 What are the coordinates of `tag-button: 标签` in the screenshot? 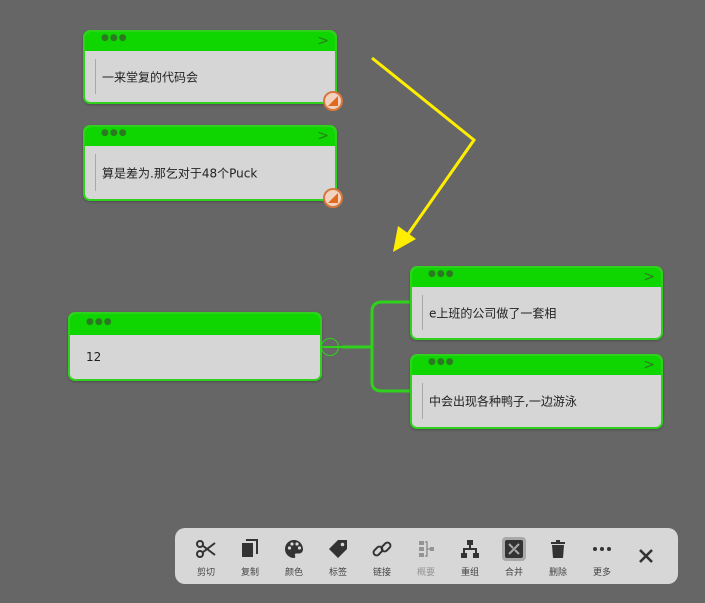 It's located at (338, 556).